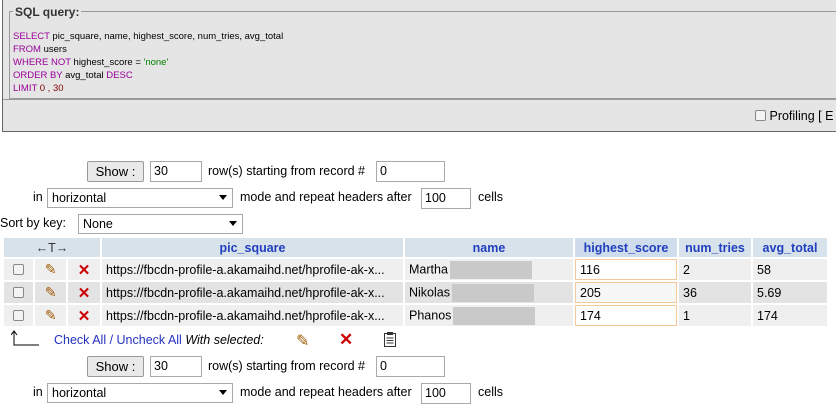 The width and height of the screenshot is (836, 416). What do you see at coordinates (326, 392) in the screenshot?
I see `repeat-headers-label-bottom: mode and repeat headers after` at bounding box center [326, 392].